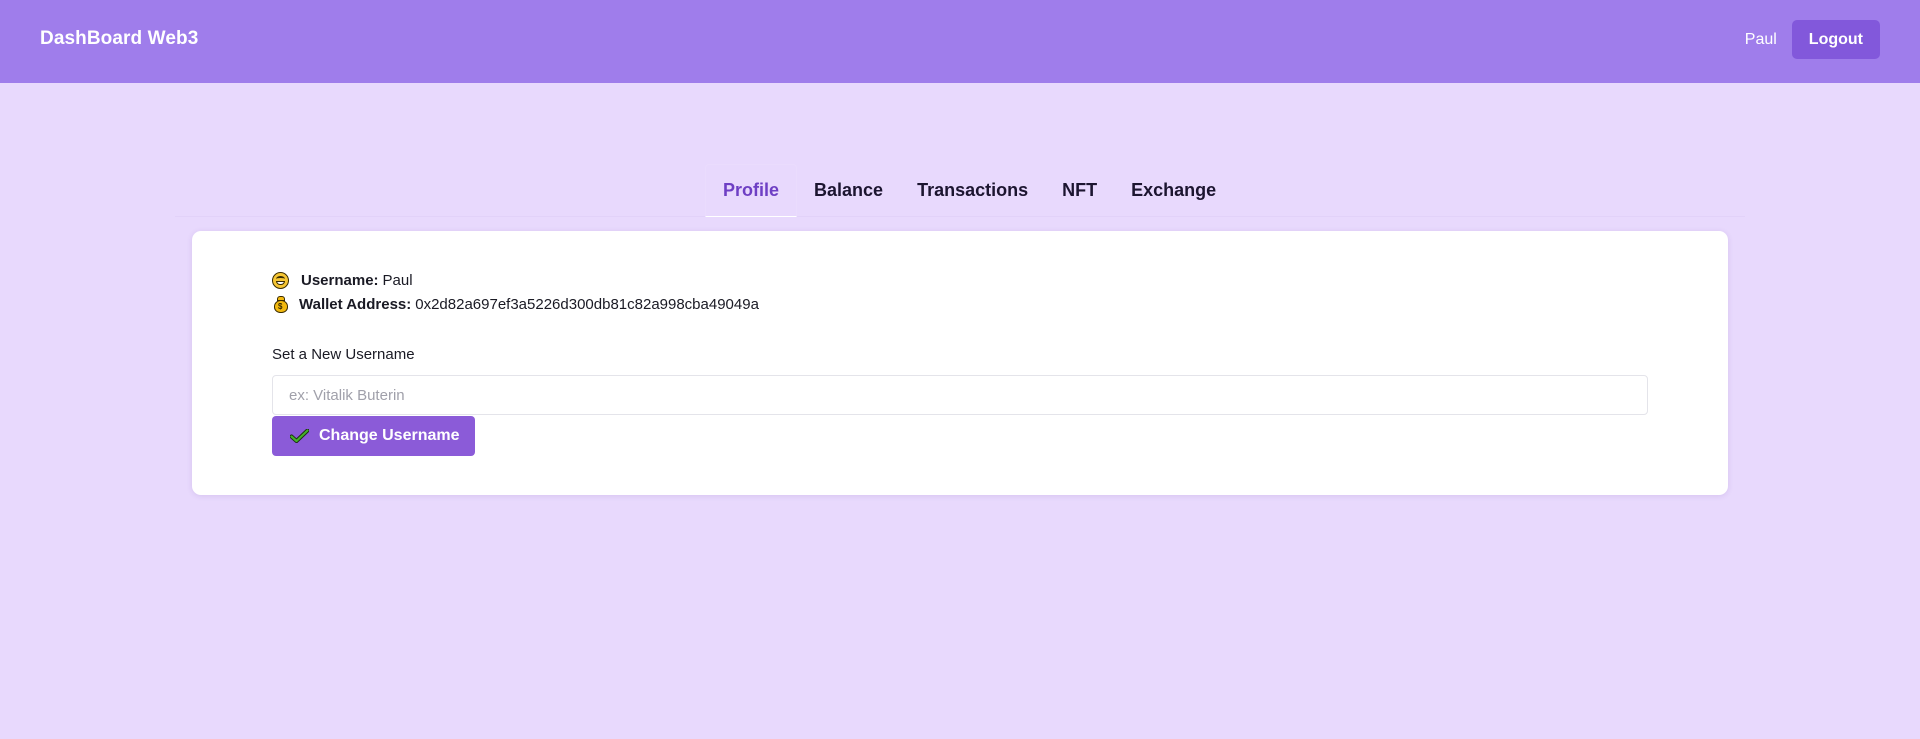 Image resolution: width=1920 pixels, height=739 pixels. What do you see at coordinates (1835, 39) in the screenshot?
I see `logout-button: Logout` at bounding box center [1835, 39].